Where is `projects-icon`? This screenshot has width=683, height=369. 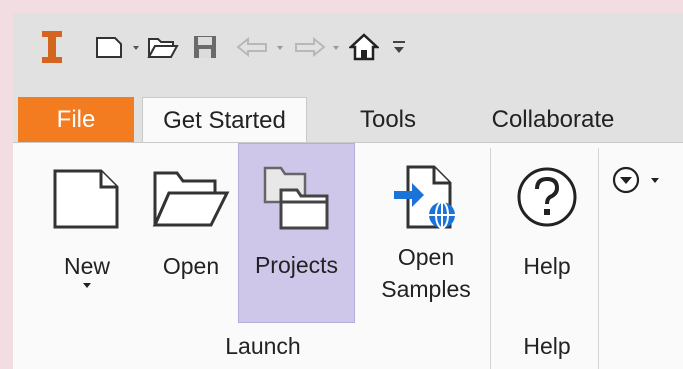
projects-icon is located at coordinates (295, 198).